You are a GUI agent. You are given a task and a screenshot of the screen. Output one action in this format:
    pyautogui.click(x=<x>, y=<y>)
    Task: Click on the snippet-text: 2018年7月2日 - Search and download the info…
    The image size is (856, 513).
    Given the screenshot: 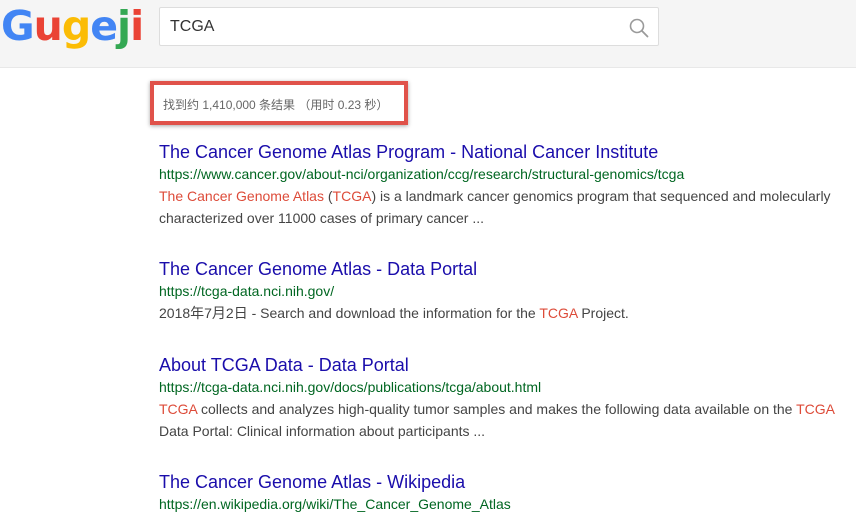 What is the action you would take?
    pyautogui.click(x=349, y=313)
    